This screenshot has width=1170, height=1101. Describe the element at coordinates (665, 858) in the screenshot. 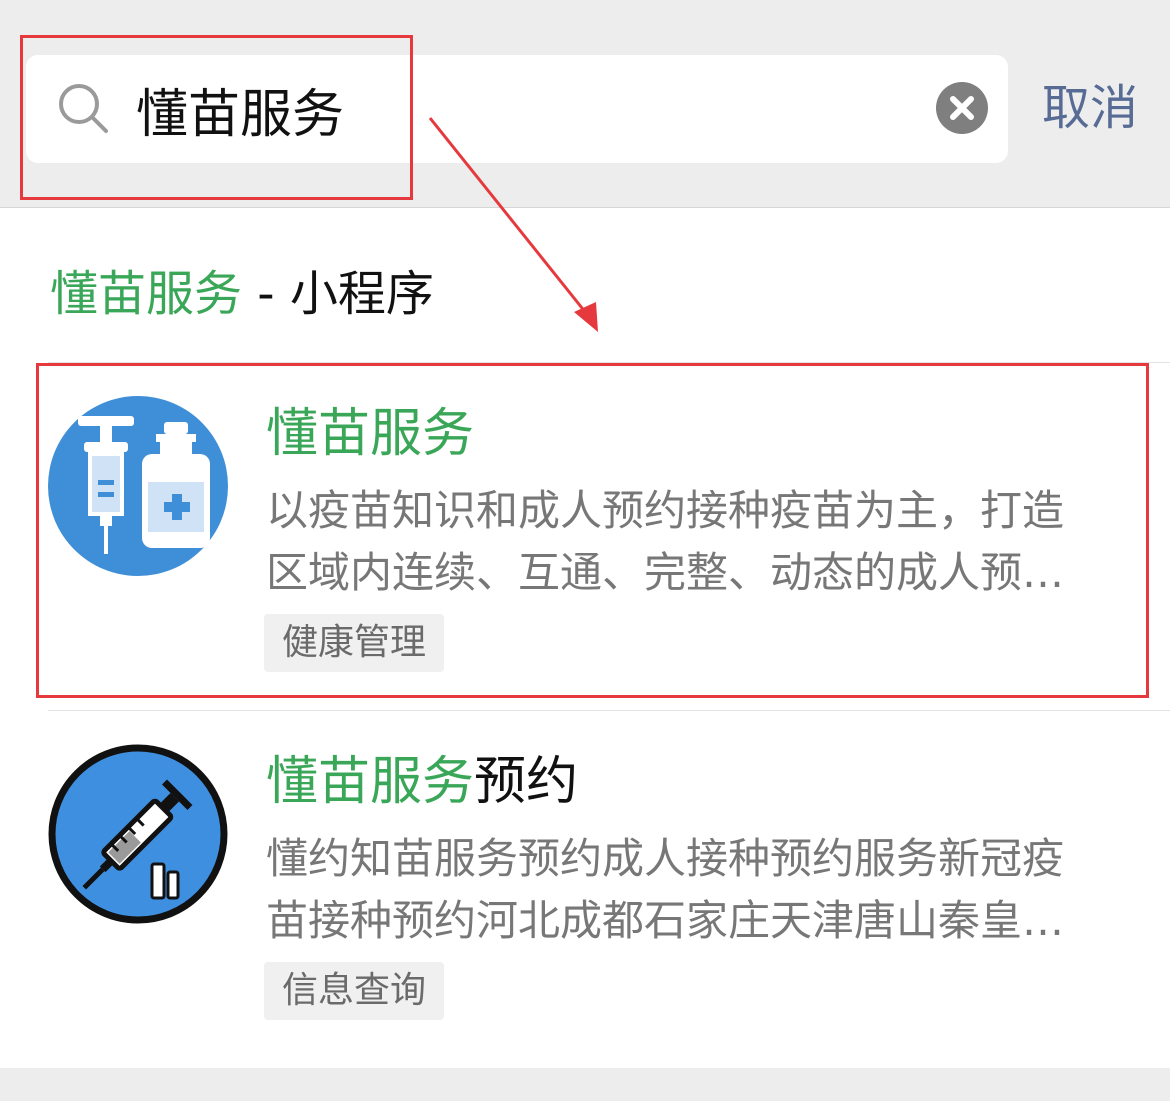

I see `result-description-line1: 懂约知苗服务预约成人接种预约服务新冠疫` at that location.